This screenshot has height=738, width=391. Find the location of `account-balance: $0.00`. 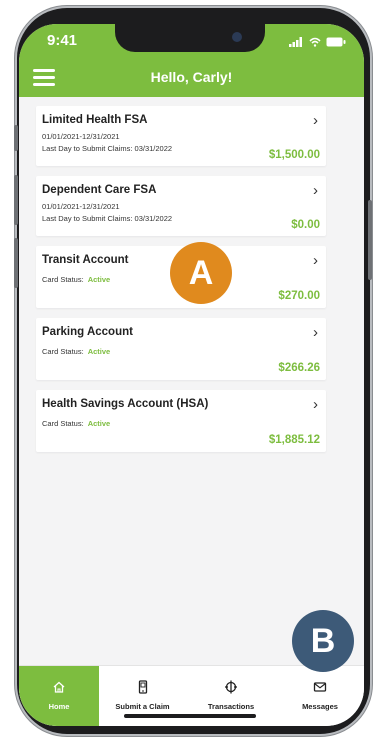

account-balance: $0.00 is located at coordinates (305, 225).